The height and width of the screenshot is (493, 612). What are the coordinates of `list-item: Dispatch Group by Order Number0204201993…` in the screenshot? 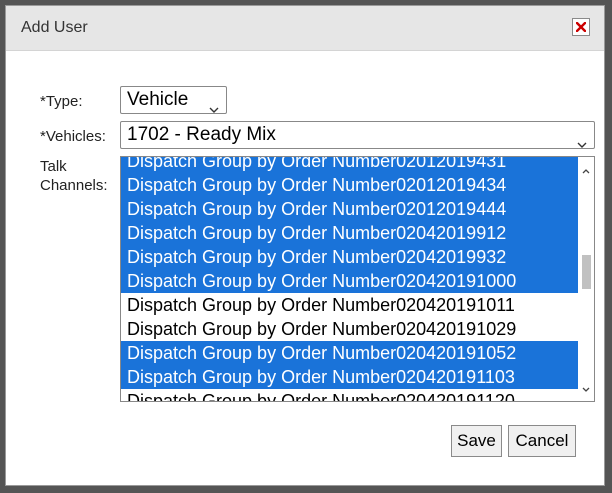 It's located at (349, 257).